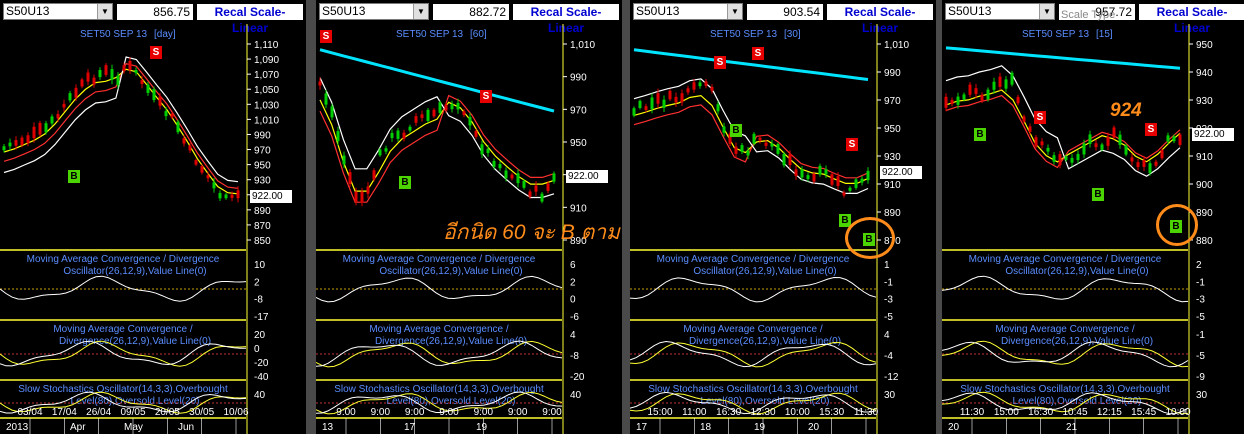 This screenshot has height=434, width=1244. What do you see at coordinates (792, 34) in the screenshot?
I see `chart-interval: [30]` at bounding box center [792, 34].